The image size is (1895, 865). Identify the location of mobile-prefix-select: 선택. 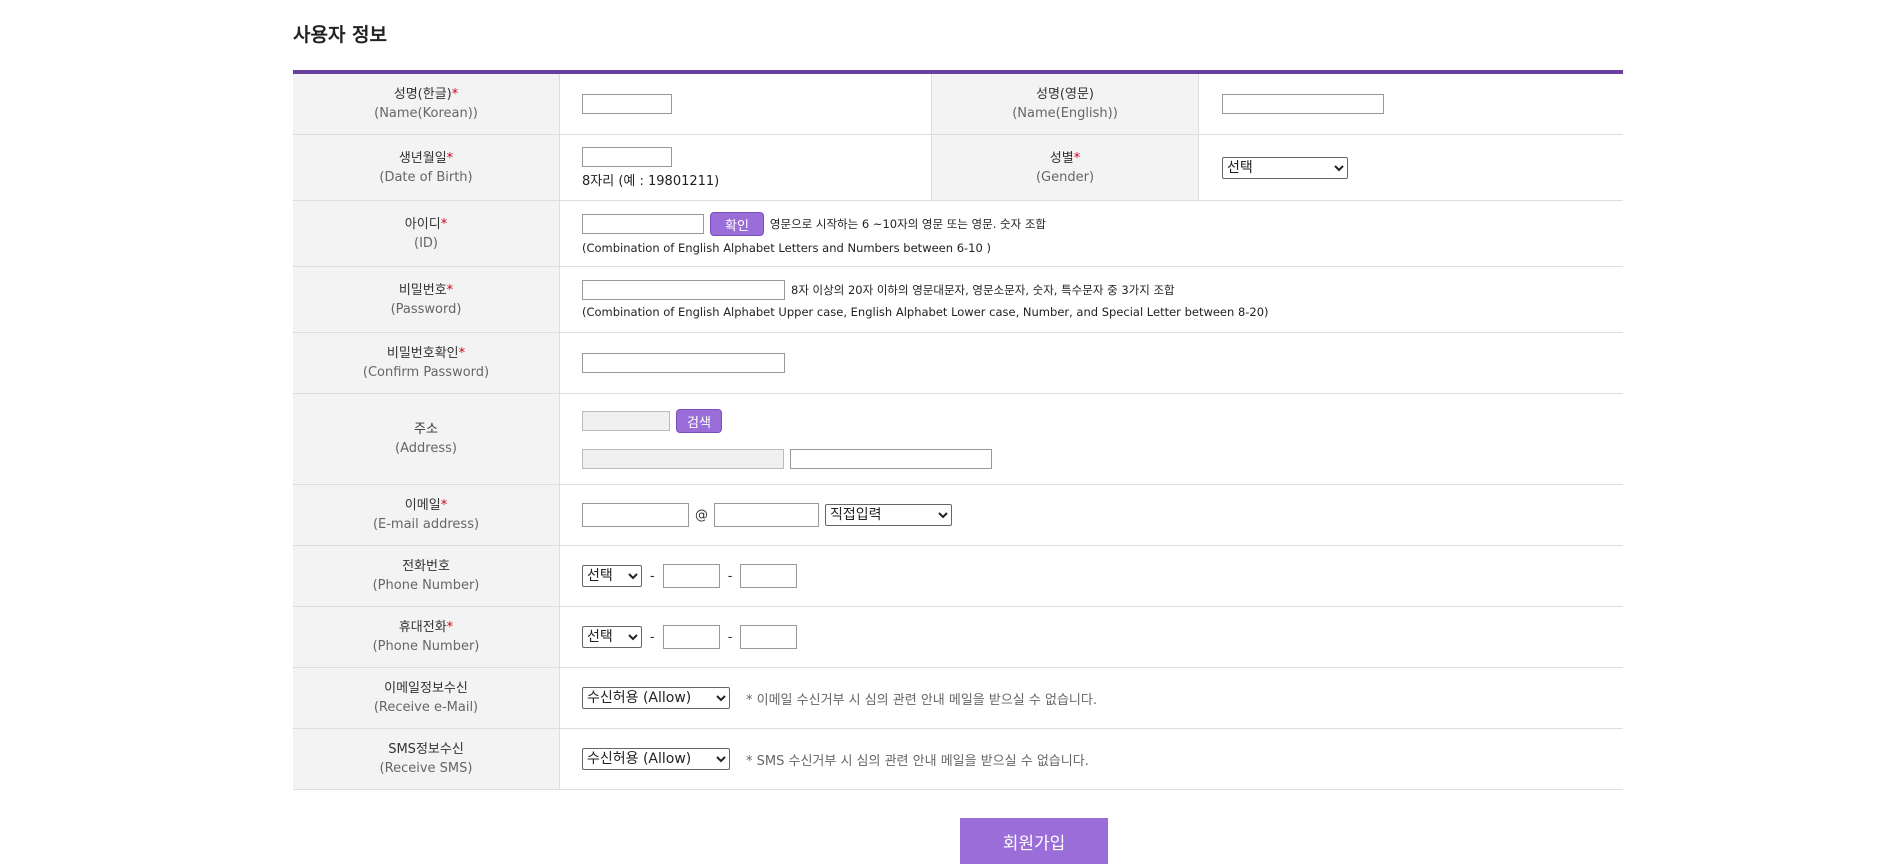
(612, 637).